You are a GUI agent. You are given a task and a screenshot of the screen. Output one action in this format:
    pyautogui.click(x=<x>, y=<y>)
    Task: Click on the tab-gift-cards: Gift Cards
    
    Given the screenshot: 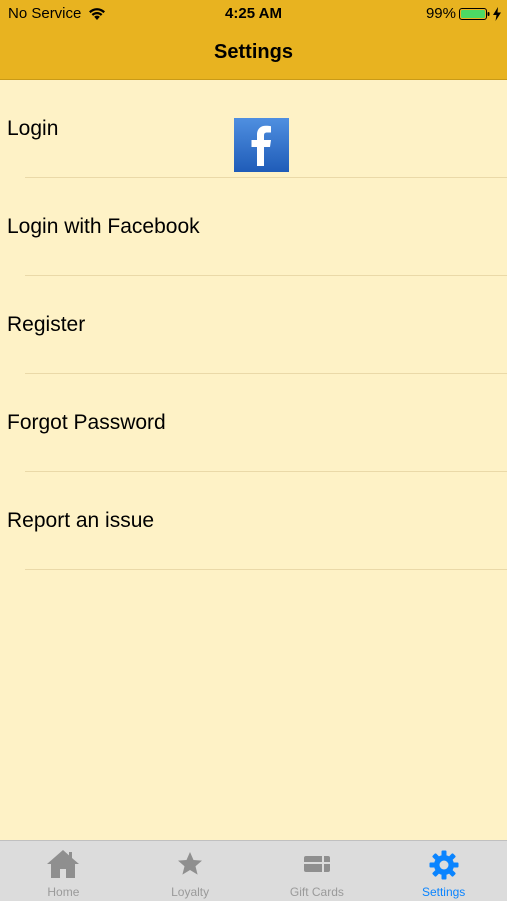 What is the action you would take?
    pyautogui.click(x=317, y=871)
    